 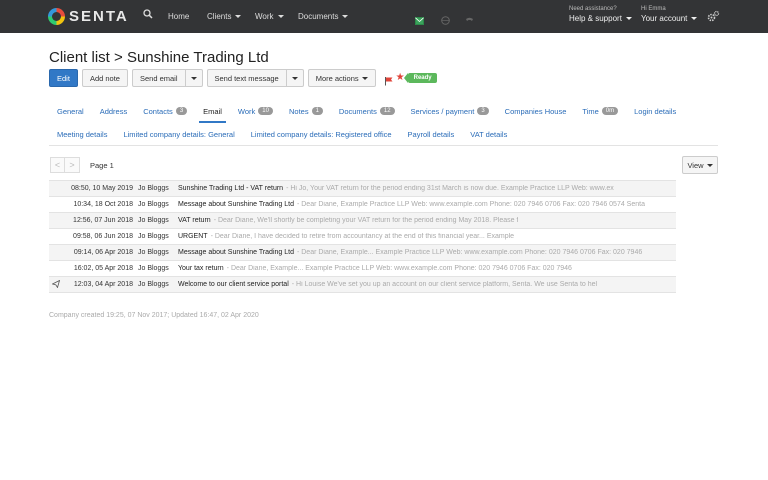 I want to click on nav-work: Work, so click(x=269, y=16).